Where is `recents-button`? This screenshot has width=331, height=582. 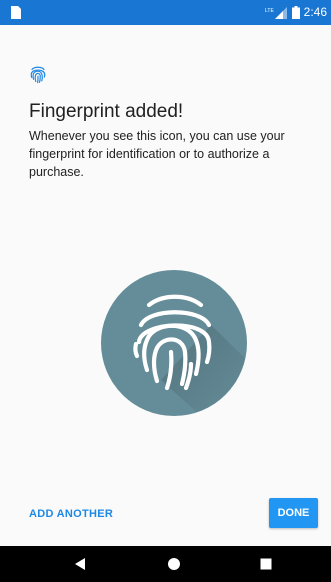 recents-button is located at coordinates (266, 564).